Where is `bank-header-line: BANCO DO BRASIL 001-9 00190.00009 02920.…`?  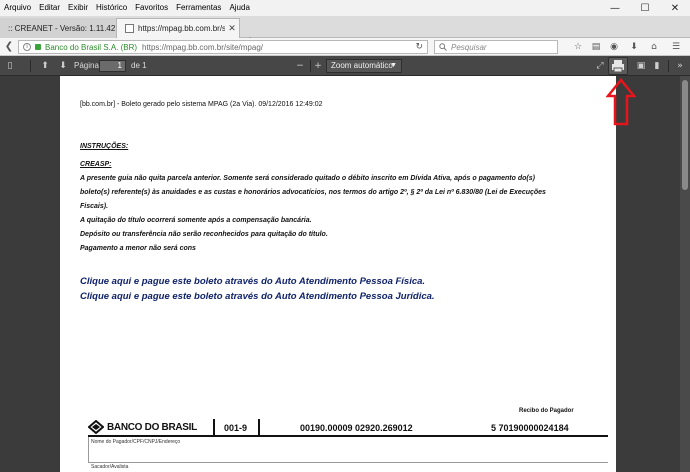 bank-header-line: BANCO DO BRASIL 001-9 00190.00009 02920.… is located at coordinates (348, 428).